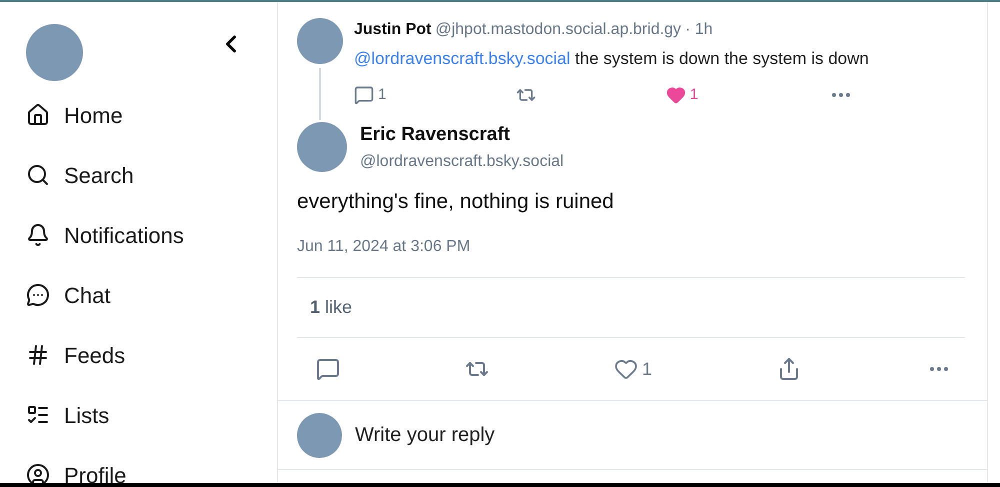 Image resolution: width=1000 pixels, height=487 pixels. What do you see at coordinates (435, 135) in the screenshot?
I see `author-name: Eric Ravenscraft` at bounding box center [435, 135].